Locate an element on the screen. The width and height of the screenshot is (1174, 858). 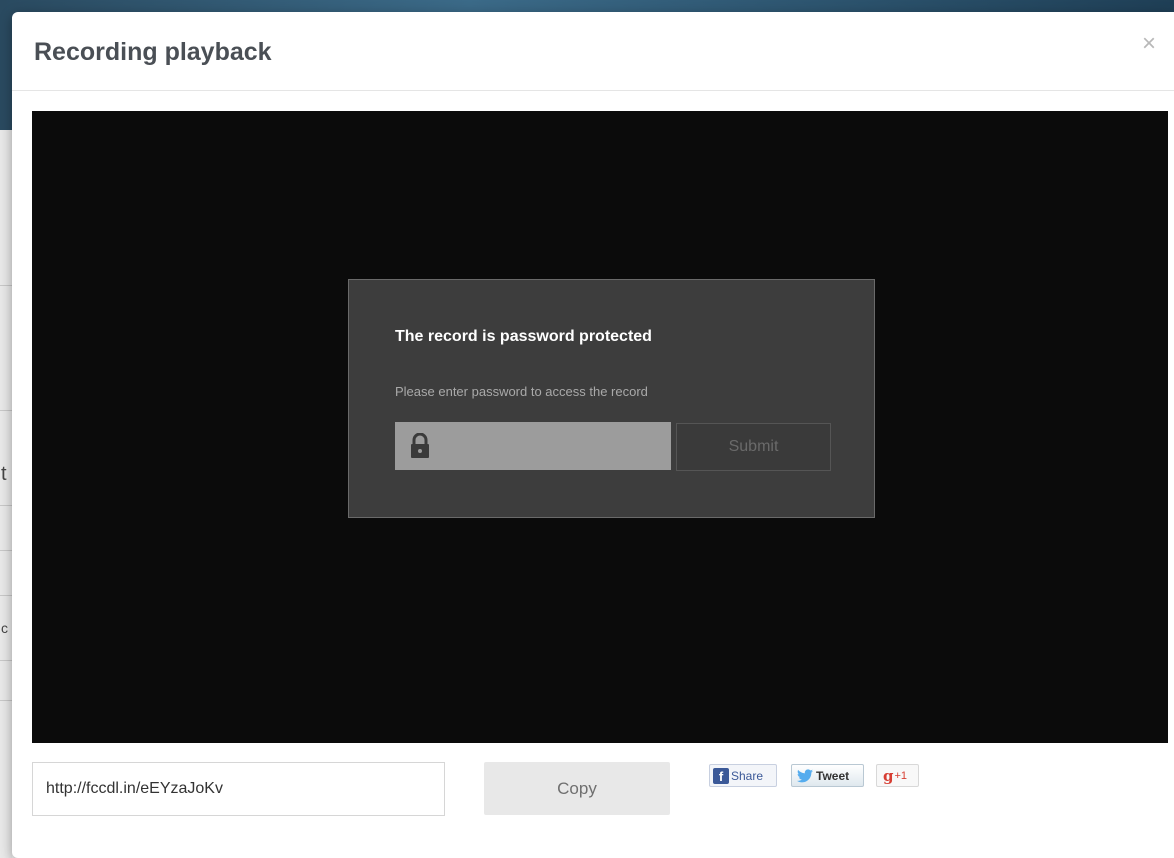
share-url-field is located at coordinates (238, 789).